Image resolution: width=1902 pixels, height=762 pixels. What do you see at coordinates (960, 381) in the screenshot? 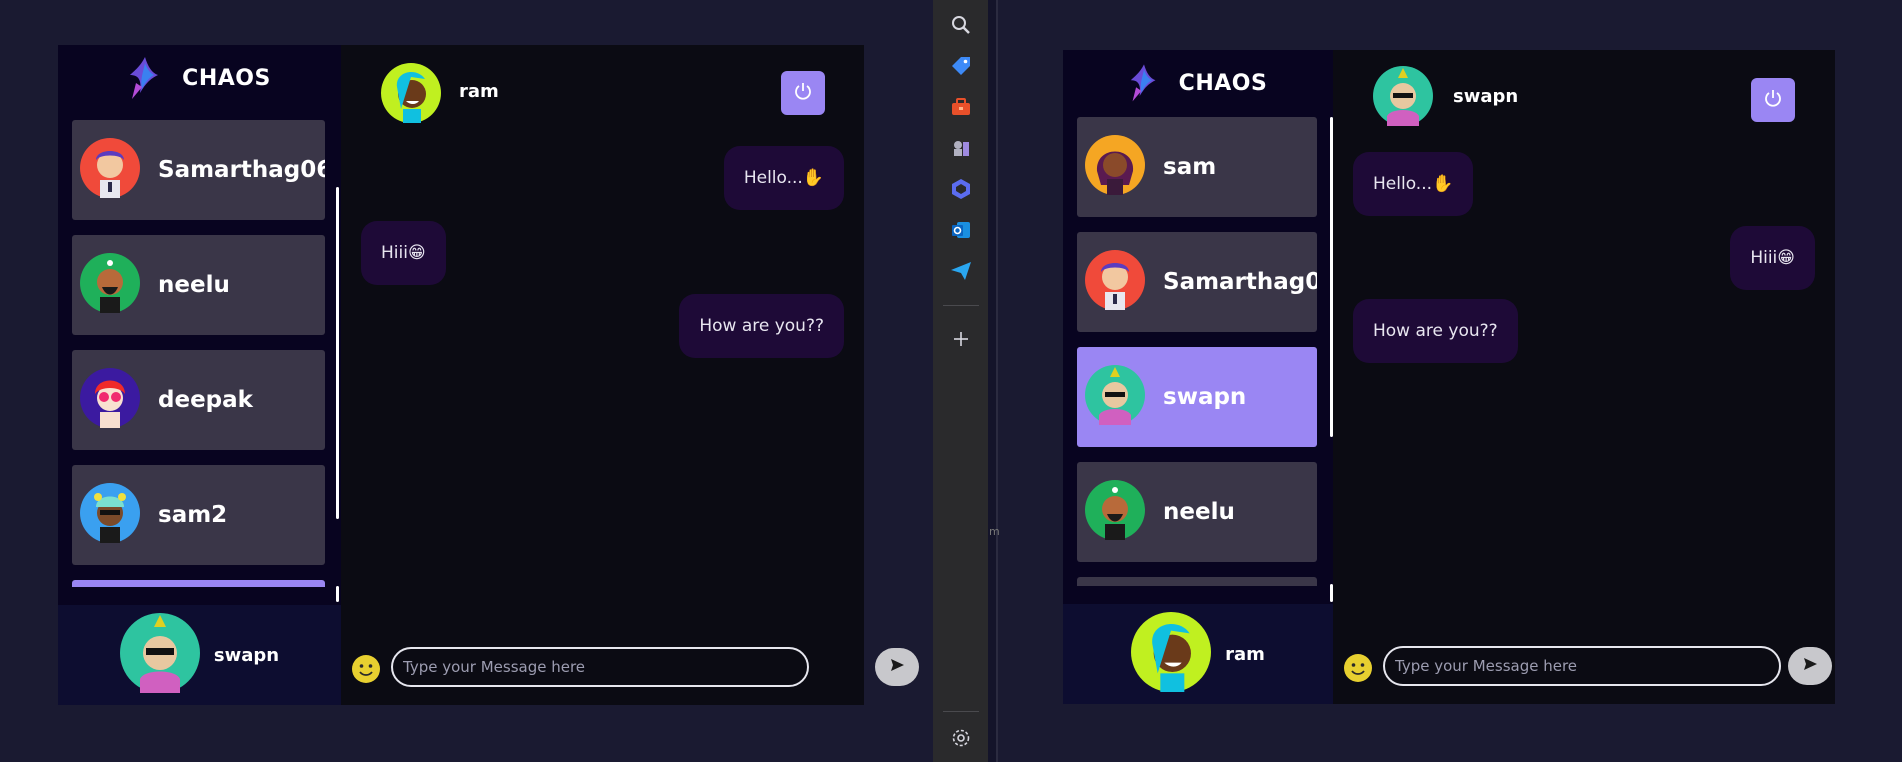
I see `edge-sidebar` at bounding box center [960, 381].